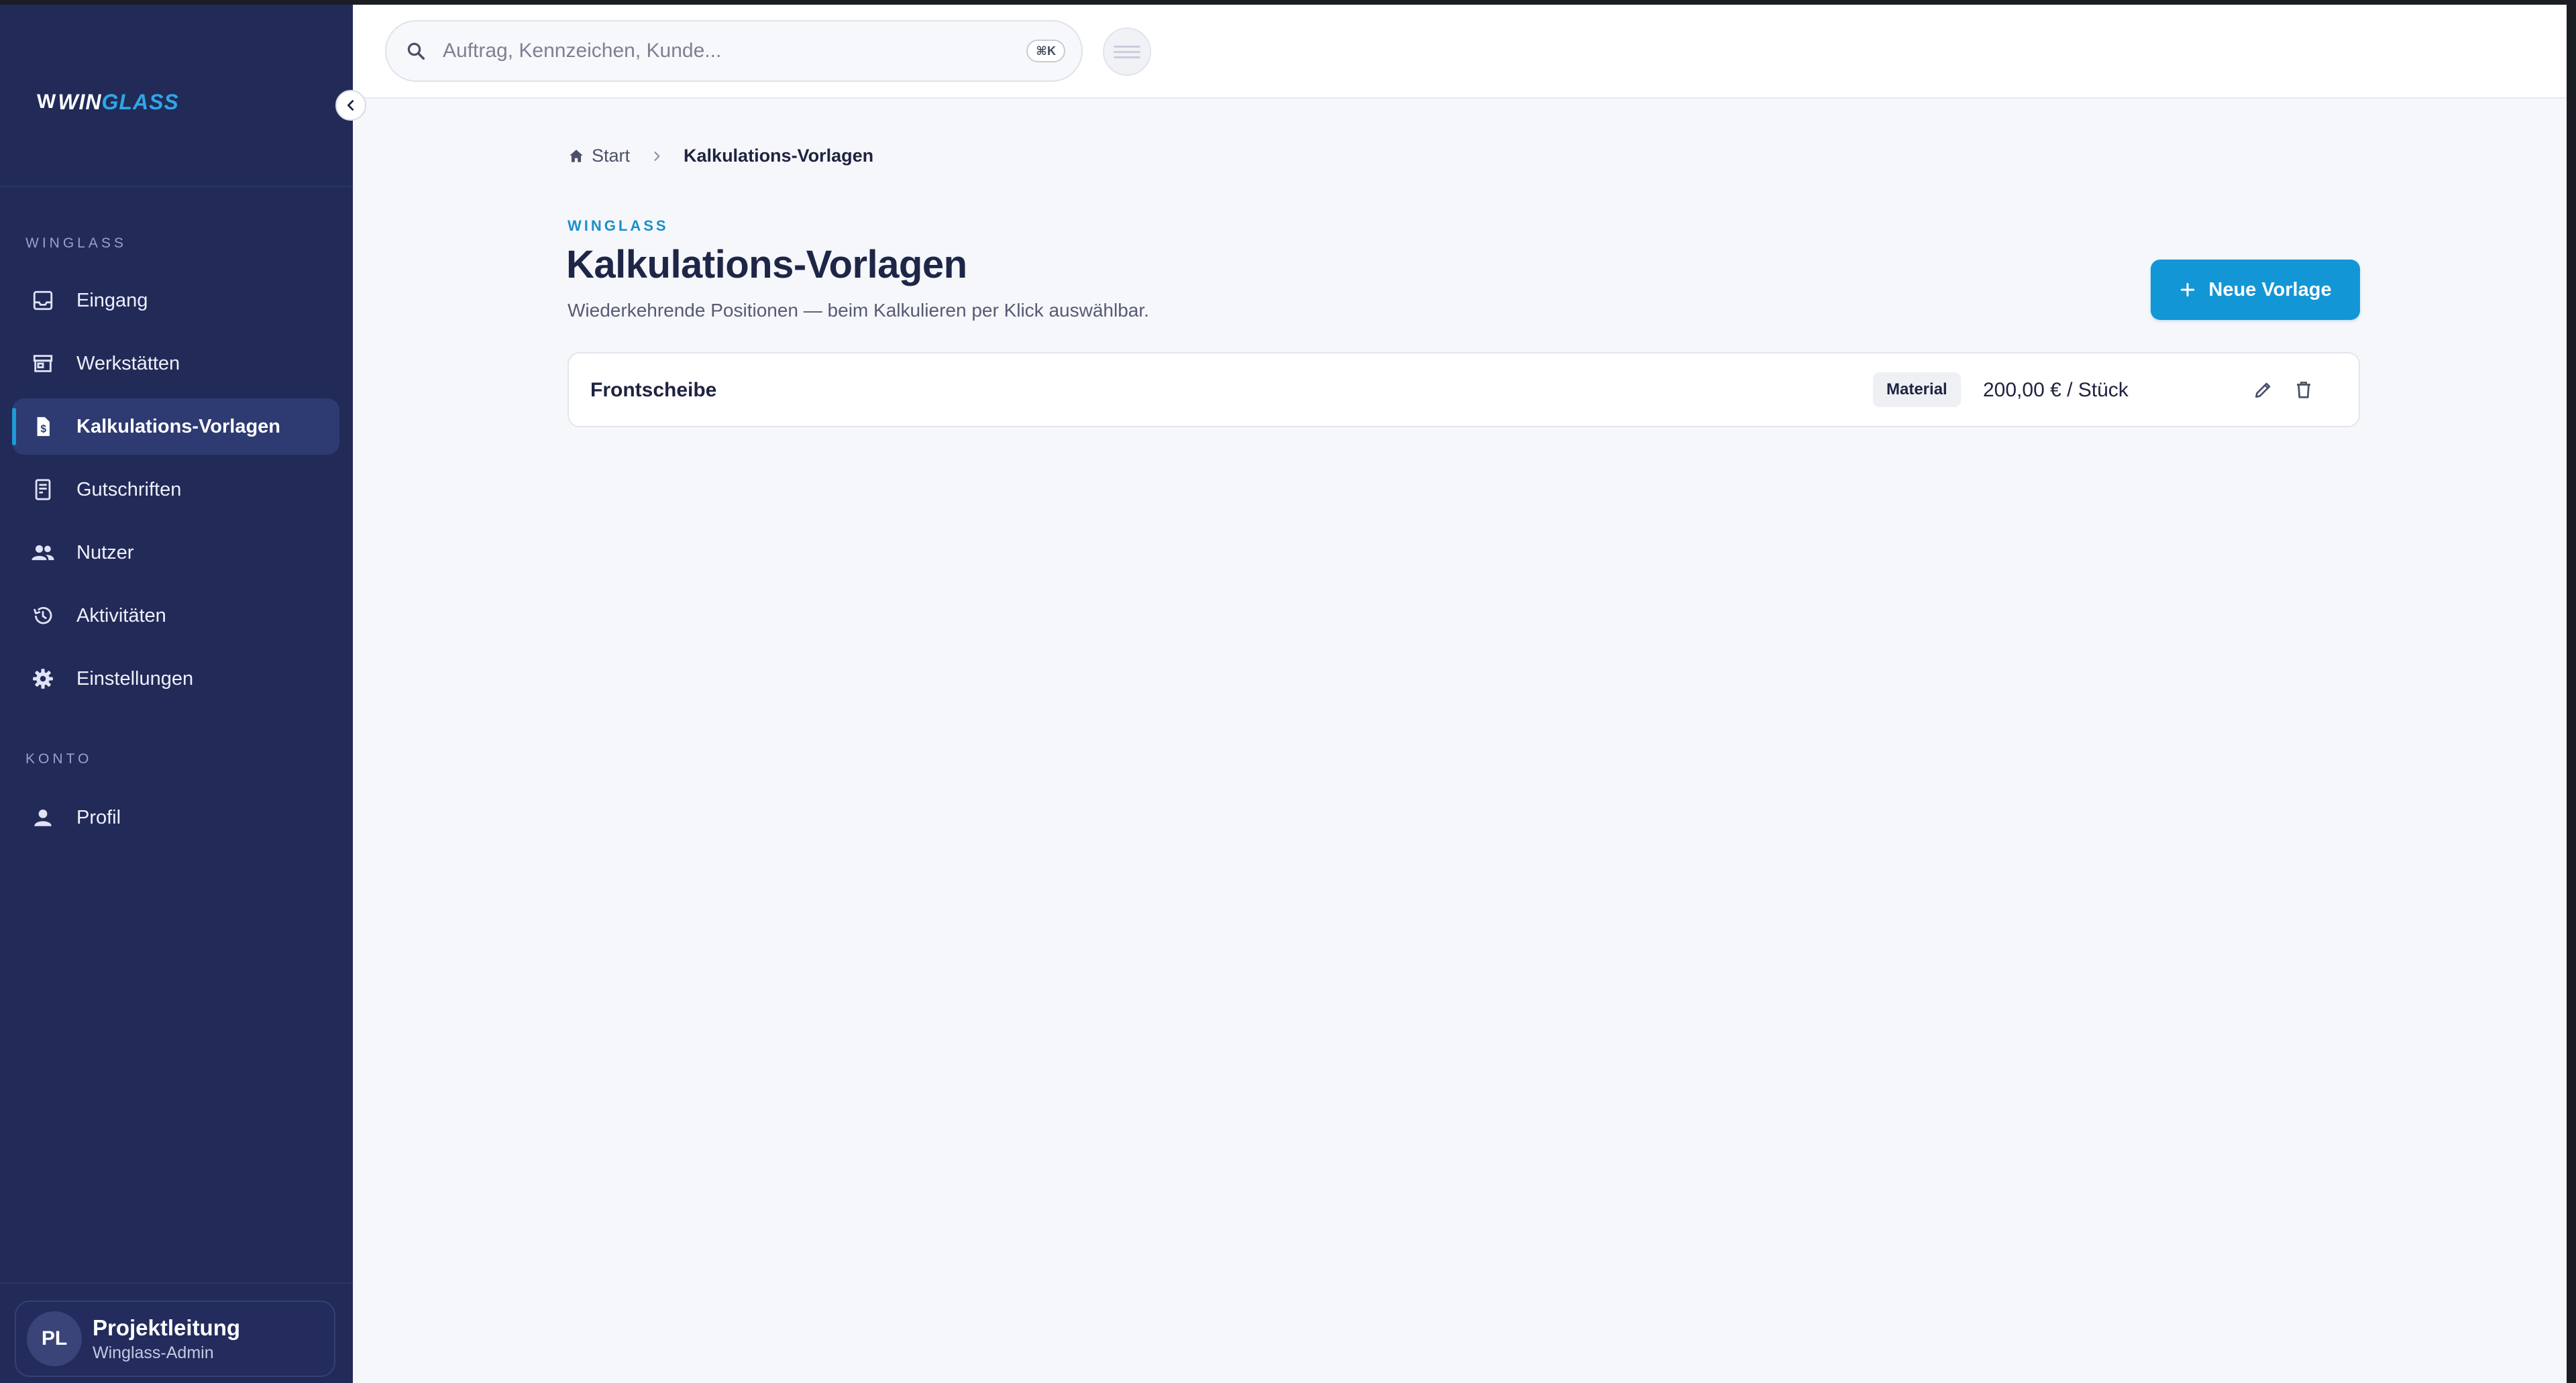  I want to click on sidebar-item-label: Aktivitäten, so click(121, 615).